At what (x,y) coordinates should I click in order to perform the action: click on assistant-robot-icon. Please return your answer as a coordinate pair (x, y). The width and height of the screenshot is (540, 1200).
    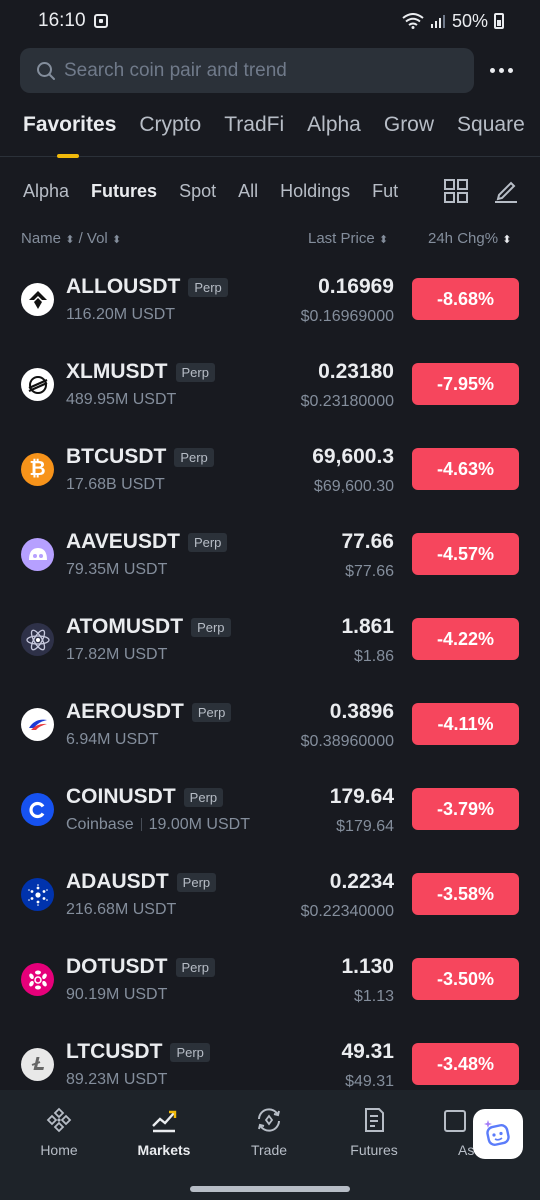
    Looking at the image, I should click on (497, 1133).